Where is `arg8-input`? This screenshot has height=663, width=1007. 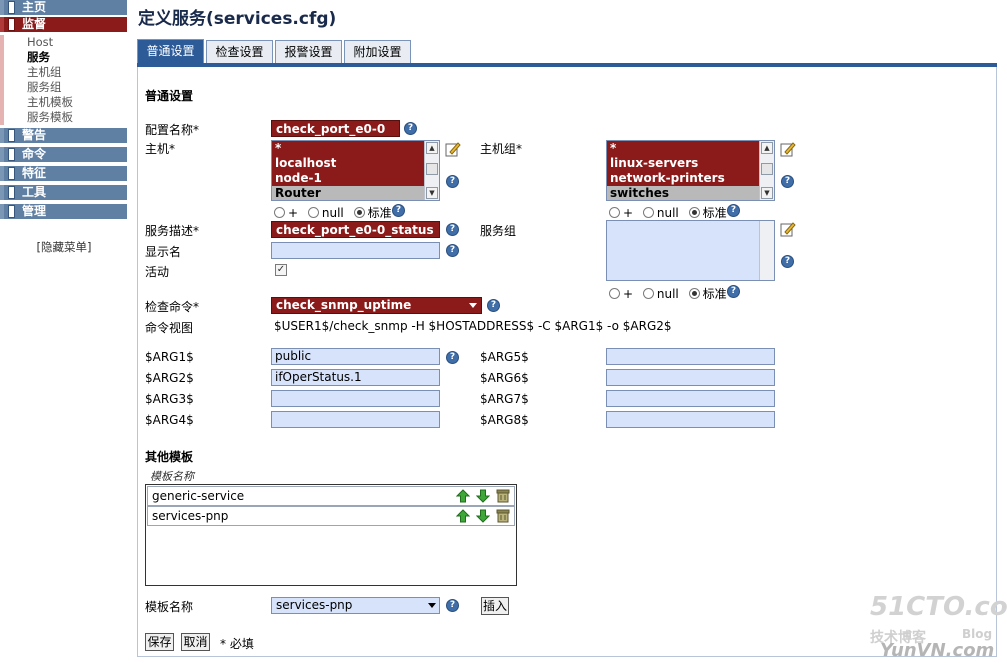
arg8-input is located at coordinates (690, 419).